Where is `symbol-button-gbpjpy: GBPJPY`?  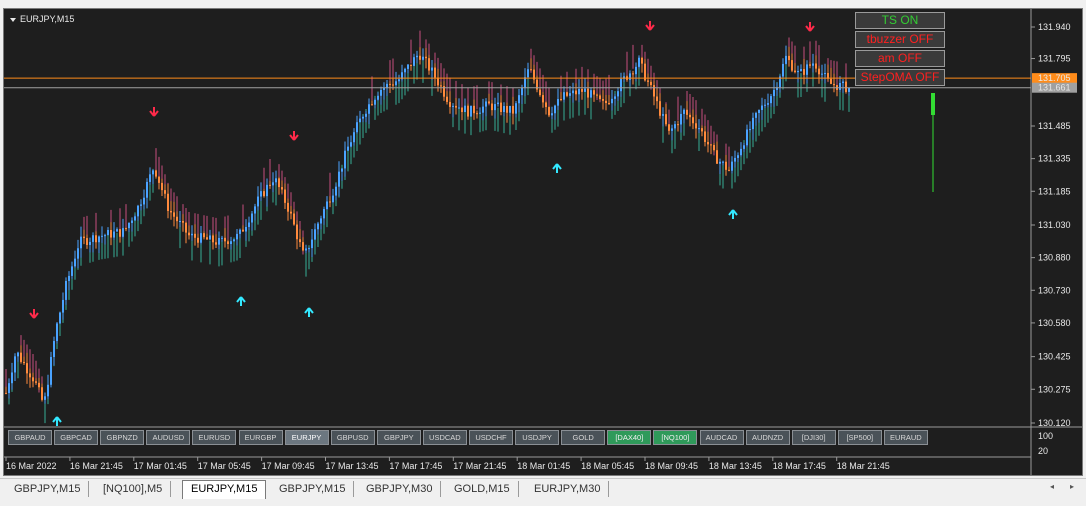
symbol-button-gbpjpy: GBPJPY is located at coordinates (398, 437).